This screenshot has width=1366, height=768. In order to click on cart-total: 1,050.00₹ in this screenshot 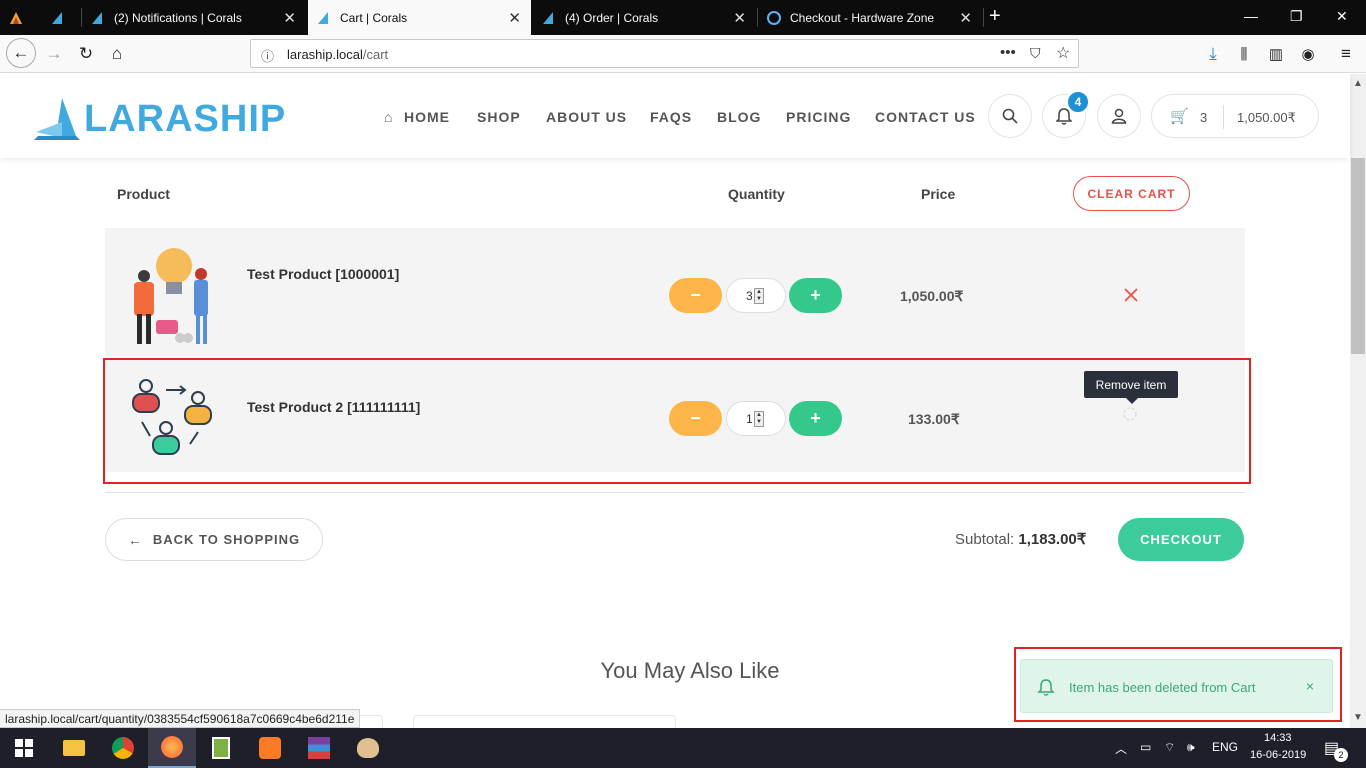, I will do `click(1266, 117)`.